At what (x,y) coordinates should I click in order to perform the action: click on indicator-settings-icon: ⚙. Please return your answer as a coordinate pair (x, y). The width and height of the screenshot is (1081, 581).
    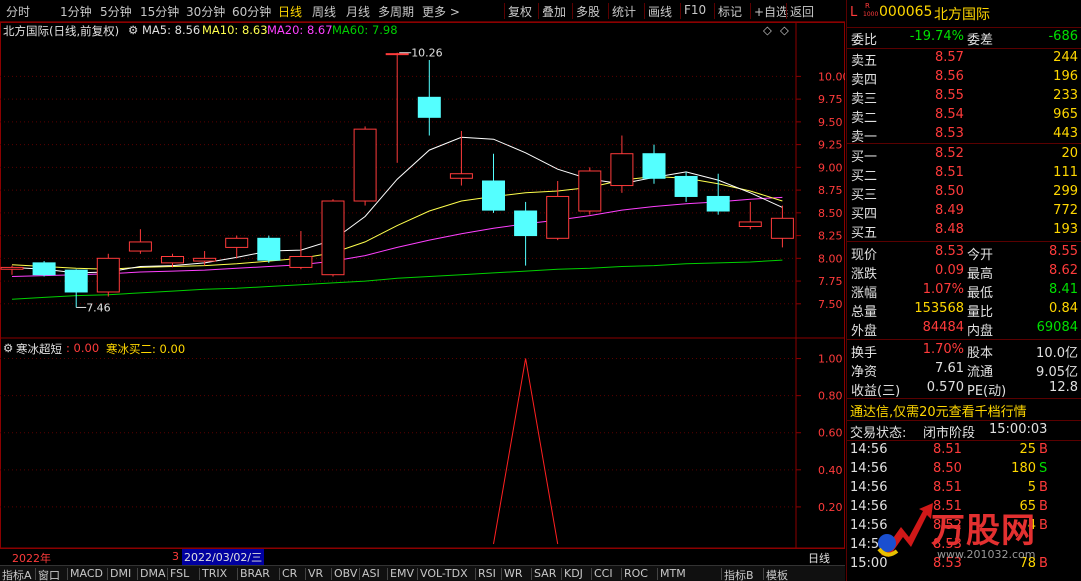
    Looking at the image, I should click on (8, 348).